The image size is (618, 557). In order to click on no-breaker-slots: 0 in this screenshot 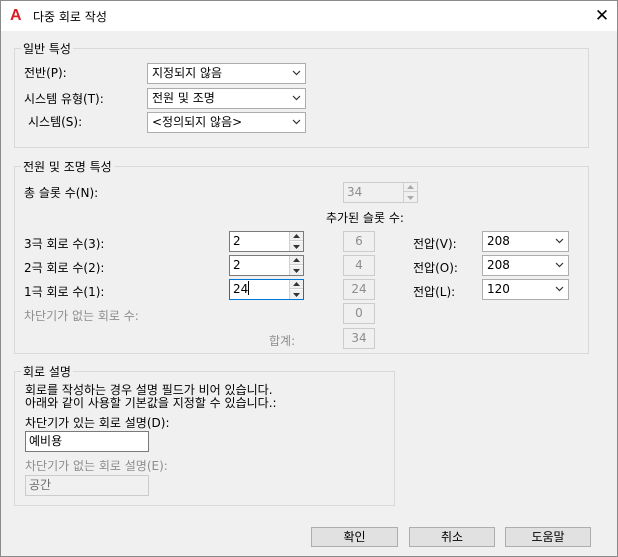, I will do `click(359, 313)`.